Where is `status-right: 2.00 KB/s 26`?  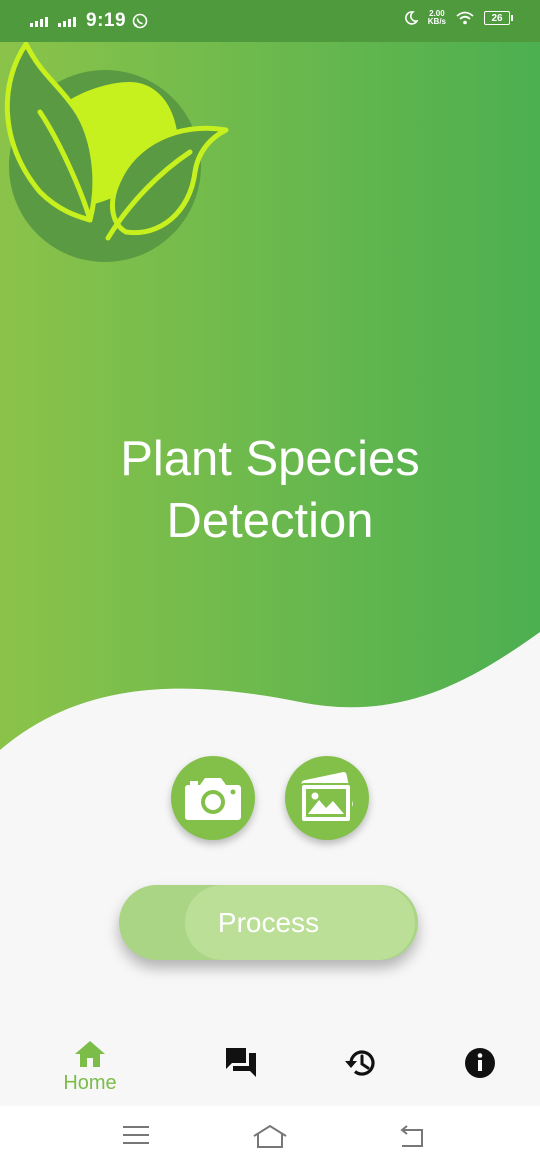
status-right: 2.00 KB/s 26 is located at coordinates (458, 18).